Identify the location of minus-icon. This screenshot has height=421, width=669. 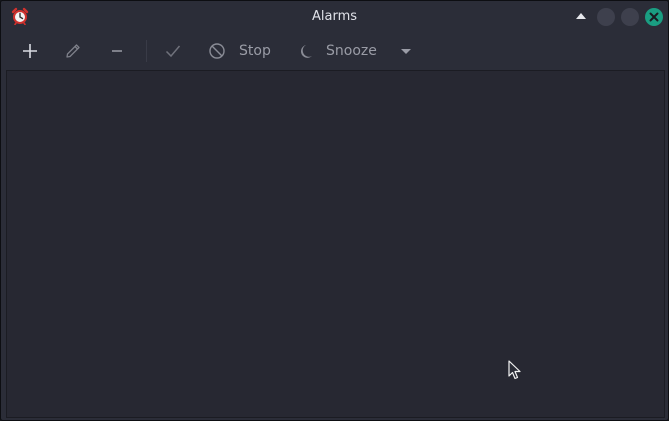
(117, 51).